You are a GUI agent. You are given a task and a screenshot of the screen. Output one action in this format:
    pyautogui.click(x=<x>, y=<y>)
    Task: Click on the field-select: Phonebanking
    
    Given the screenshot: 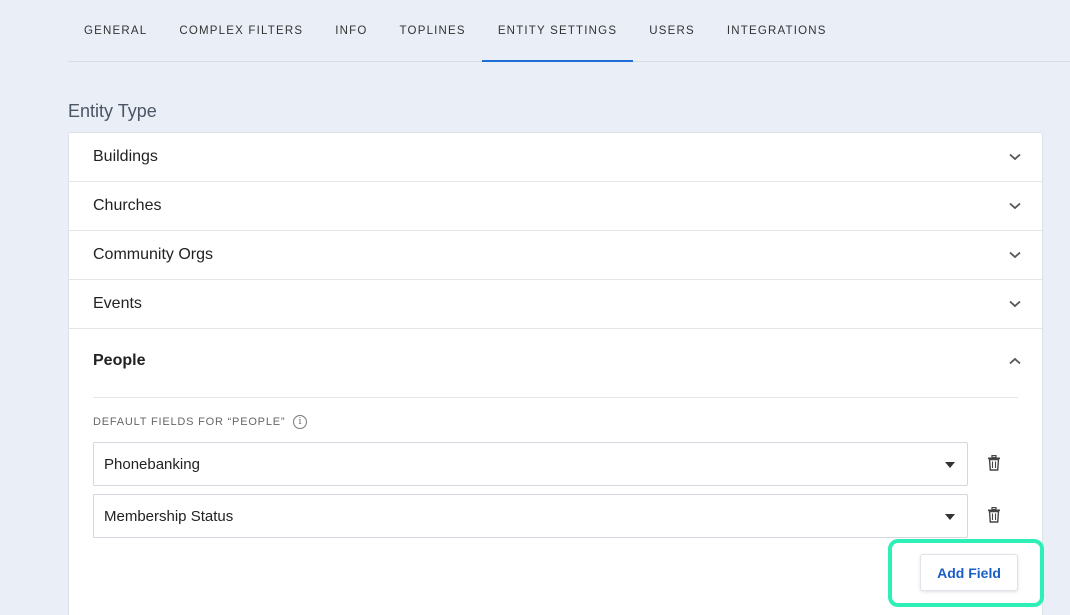 What is the action you would take?
    pyautogui.click(x=530, y=464)
    